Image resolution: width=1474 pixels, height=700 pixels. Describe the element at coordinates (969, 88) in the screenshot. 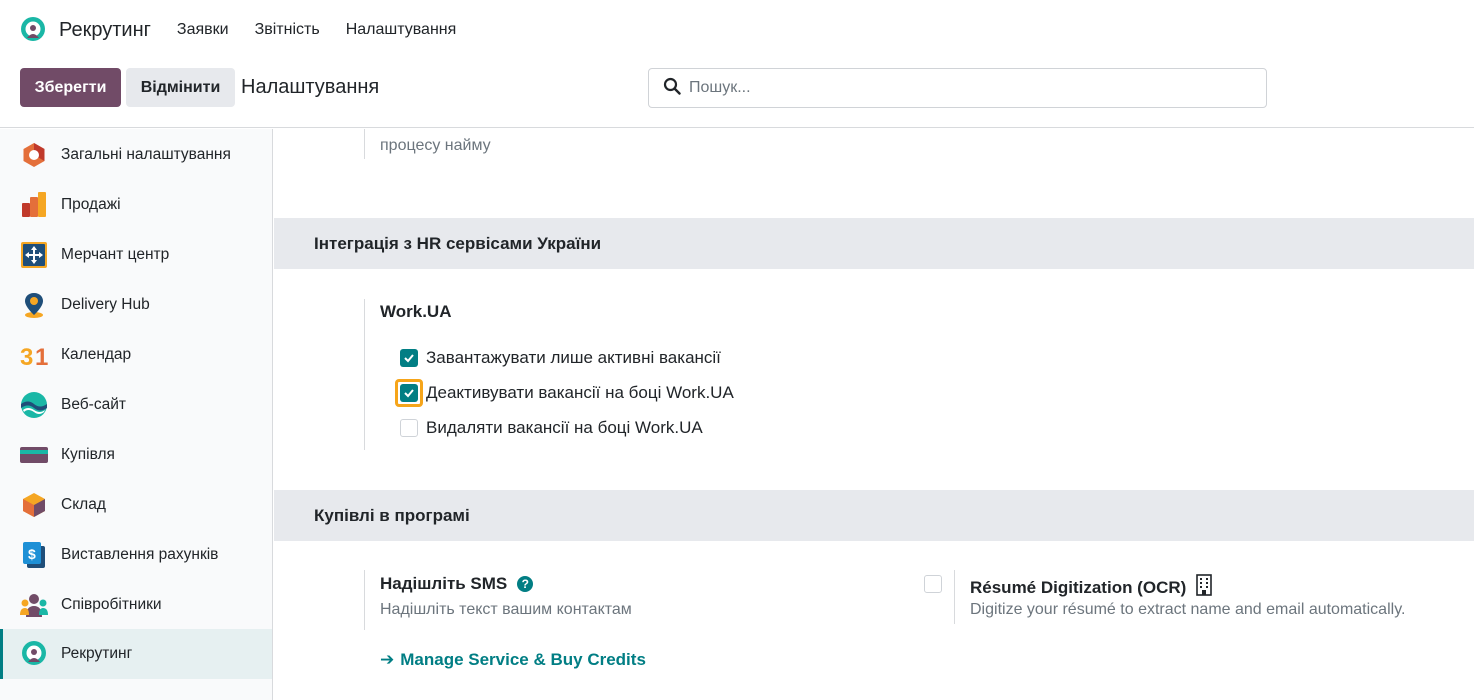

I see `search-input` at that location.